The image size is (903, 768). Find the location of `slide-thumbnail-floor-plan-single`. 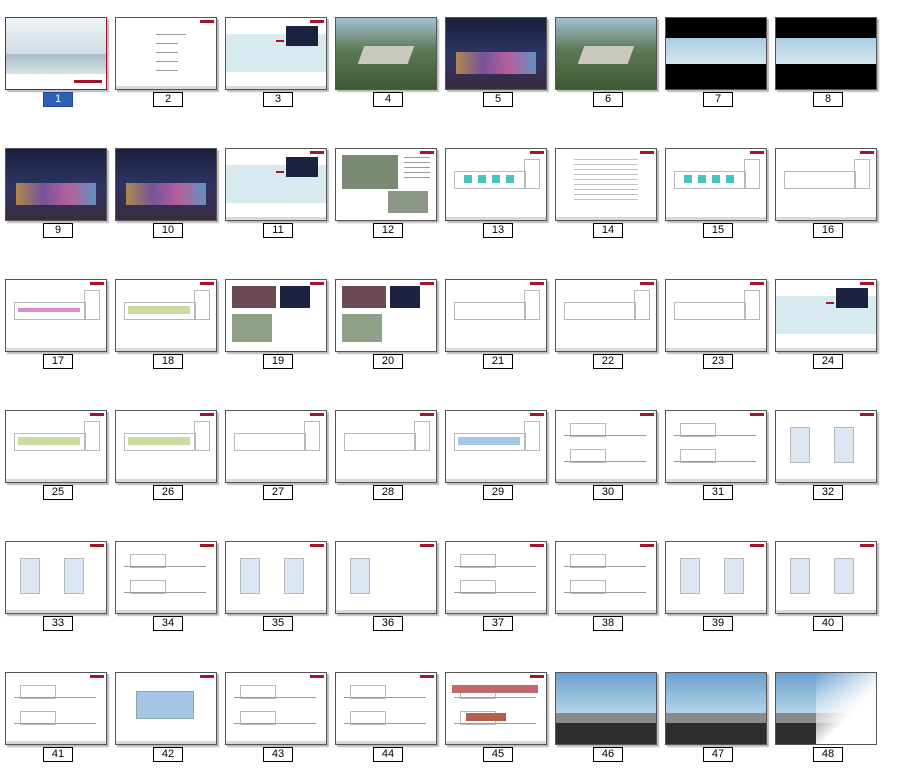

slide-thumbnail-floor-plan-single is located at coordinates (386, 577).